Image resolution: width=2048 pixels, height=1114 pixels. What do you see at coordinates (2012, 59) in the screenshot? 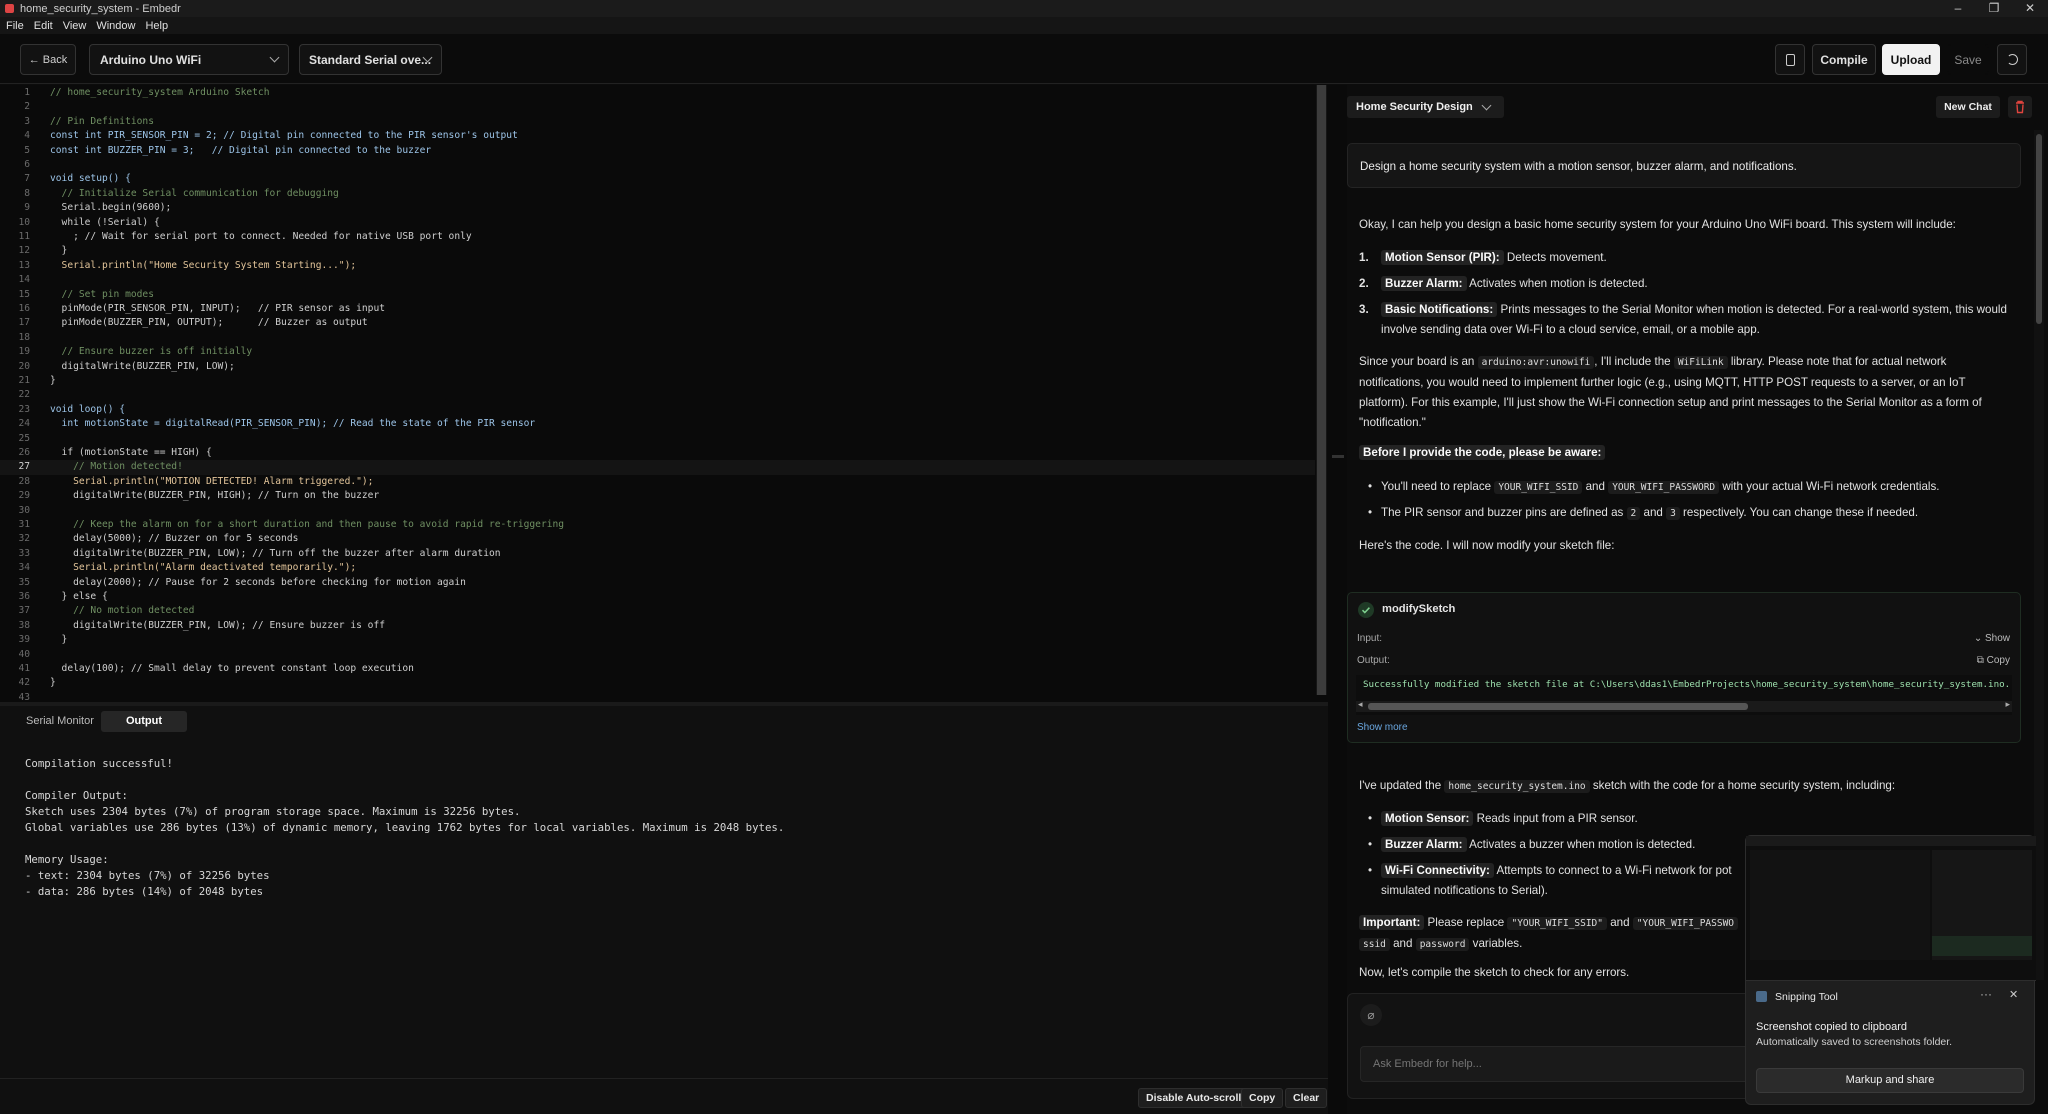
I see `history-button` at bounding box center [2012, 59].